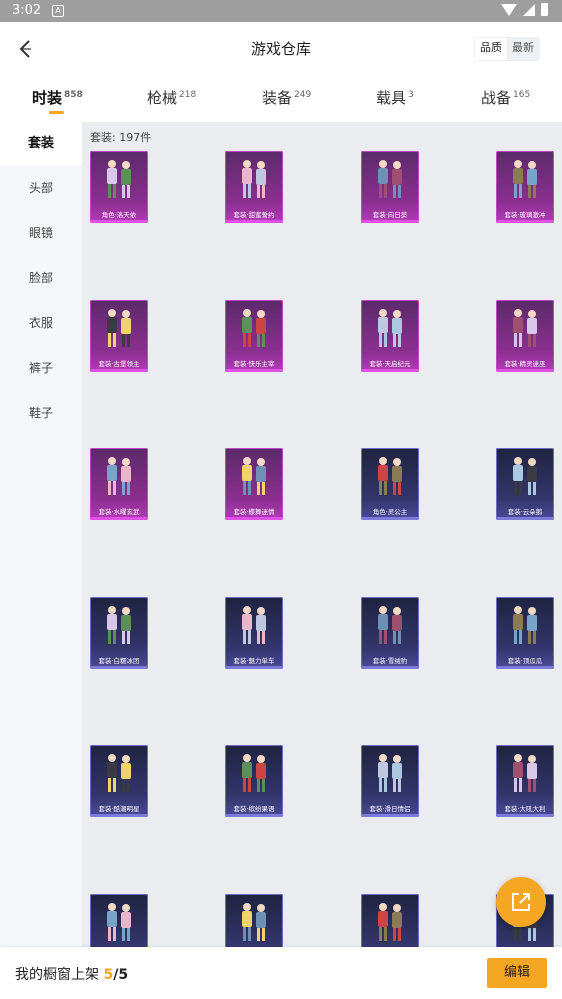 This screenshot has height=999, width=562. I want to click on wifi-icon, so click(509, 9).